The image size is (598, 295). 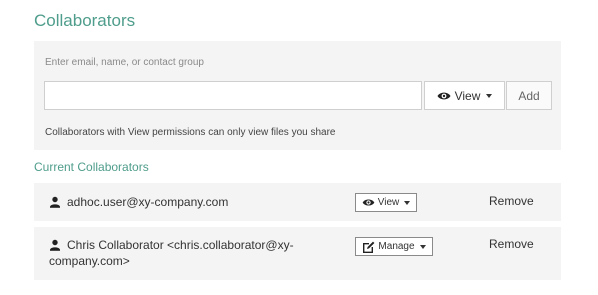 I want to click on role-dropdown: Manage, so click(x=394, y=246).